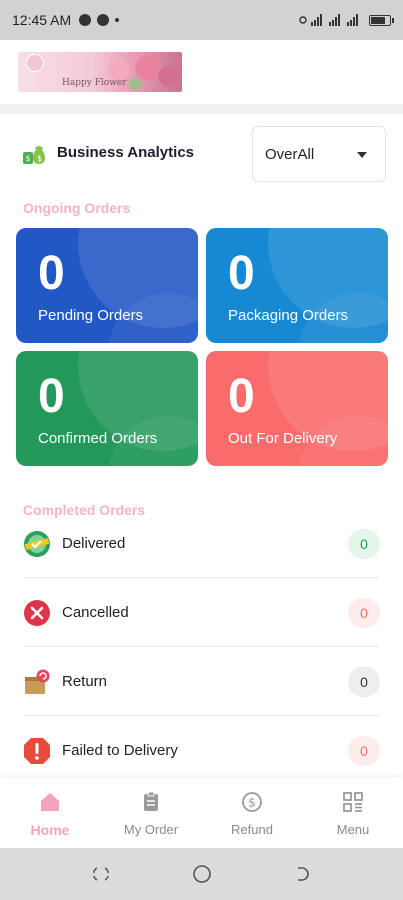 This screenshot has height=900, width=403. Describe the element at coordinates (353, 813) in the screenshot. I see `nav-item-menu: Menu` at that location.